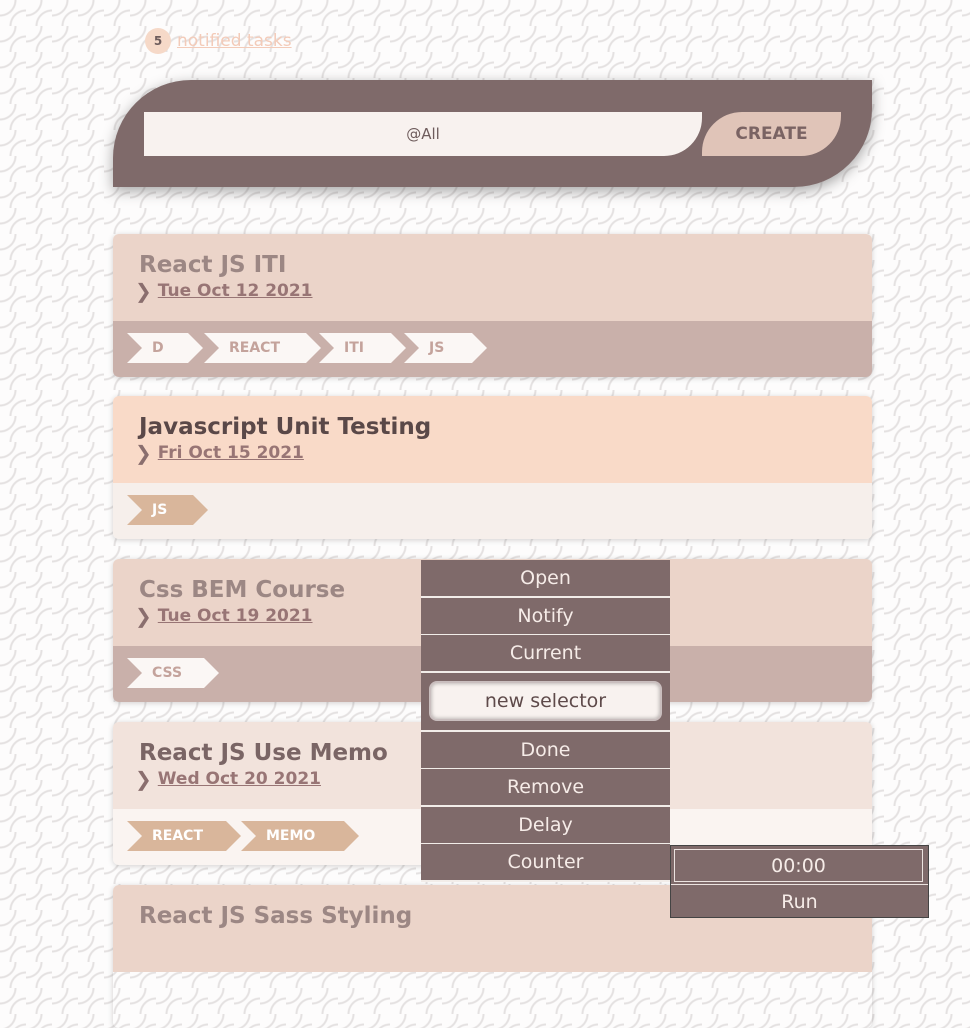 The height and width of the screenshot is (1028, 970). What do you see at coordinates (798, 865) in the screenshot?
I see `counter-time-input: 00:00` at bounding box center [798, 865].